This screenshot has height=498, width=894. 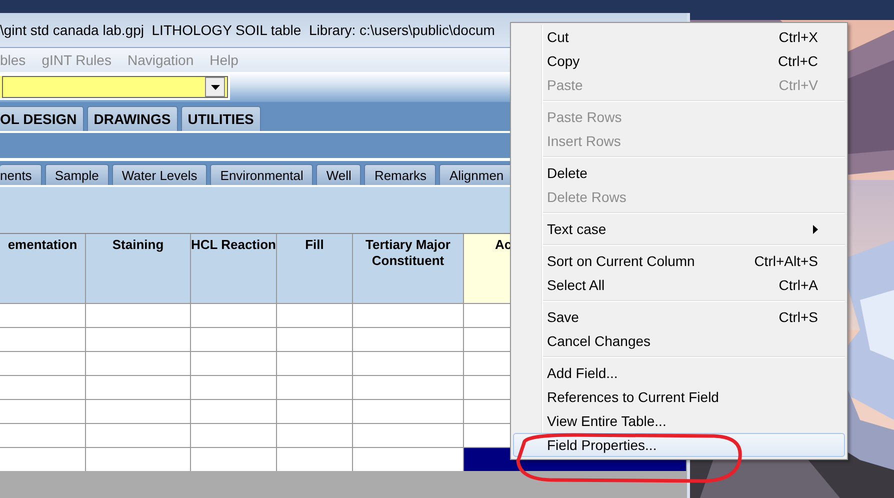 I want to click on window-title: \gint std canada lab.gpj LITHOLOGY SOIL table Library: c:\users\public\docum, so click(x=247, y=30).